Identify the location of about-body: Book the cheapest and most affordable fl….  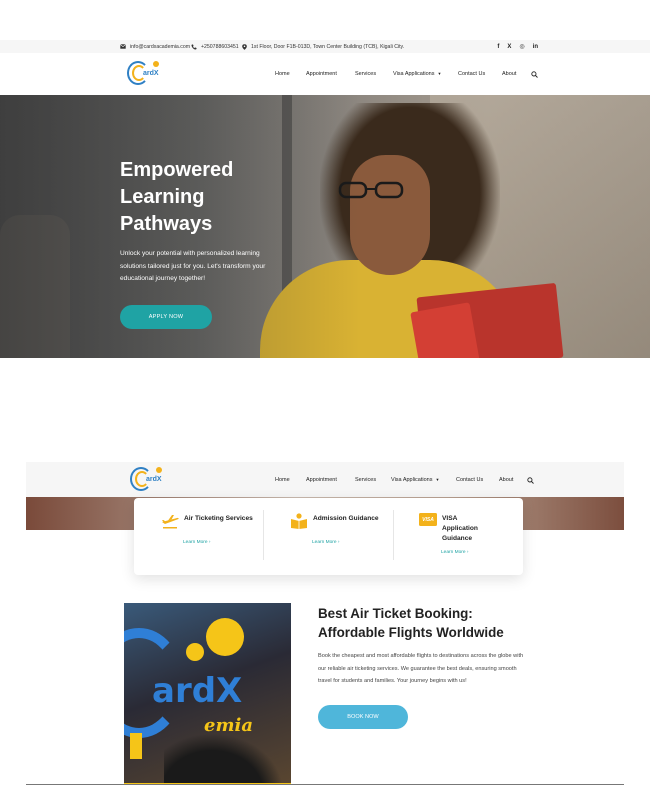
(421, 669).